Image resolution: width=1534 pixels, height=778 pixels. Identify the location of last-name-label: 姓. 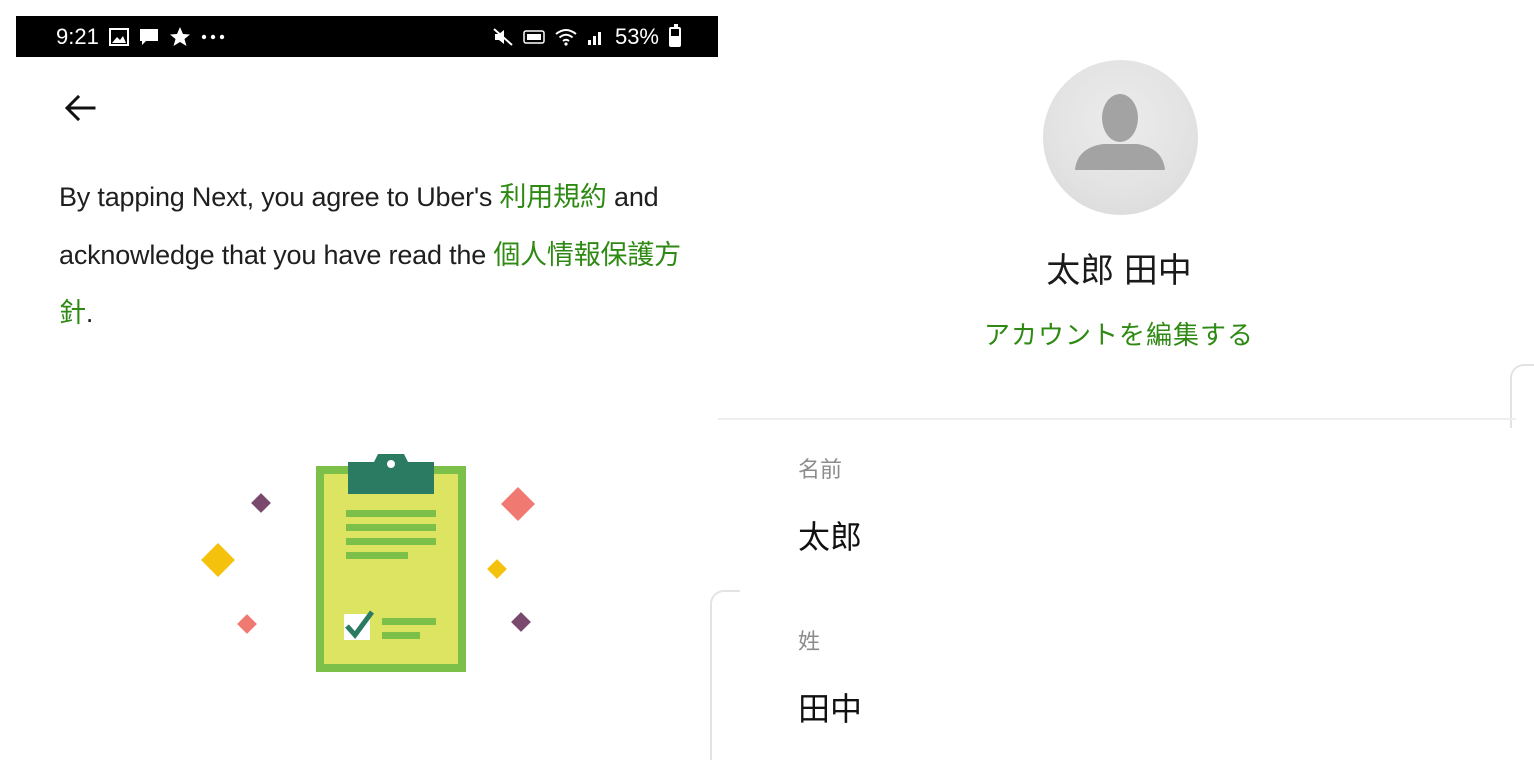
(809, 641).